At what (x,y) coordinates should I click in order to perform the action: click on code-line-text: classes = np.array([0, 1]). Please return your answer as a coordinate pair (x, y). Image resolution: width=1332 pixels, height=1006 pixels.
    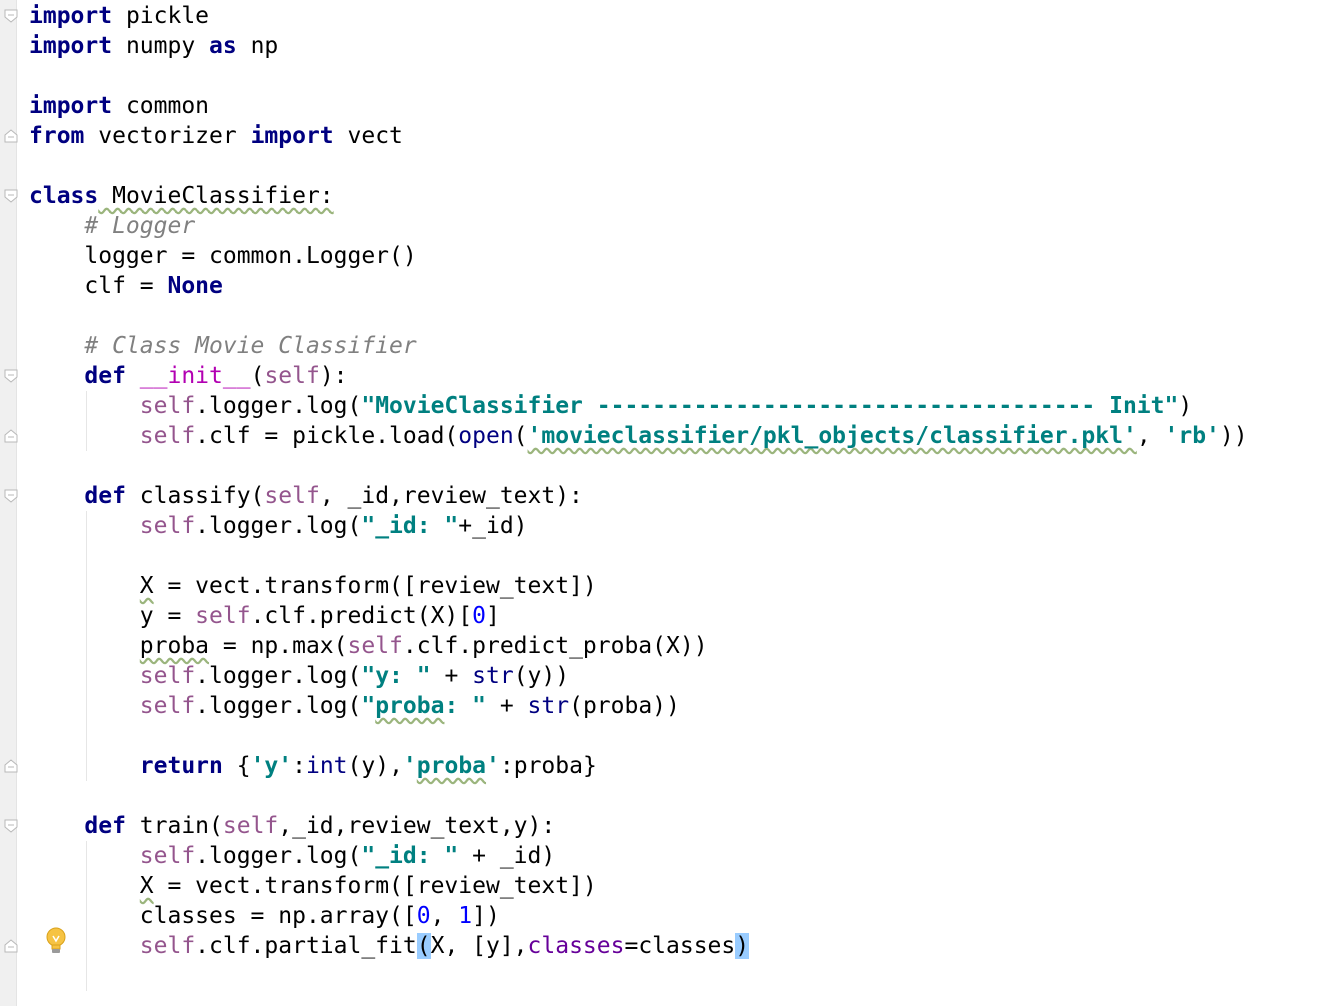
    Looking at the image, I should click on (264, 916).